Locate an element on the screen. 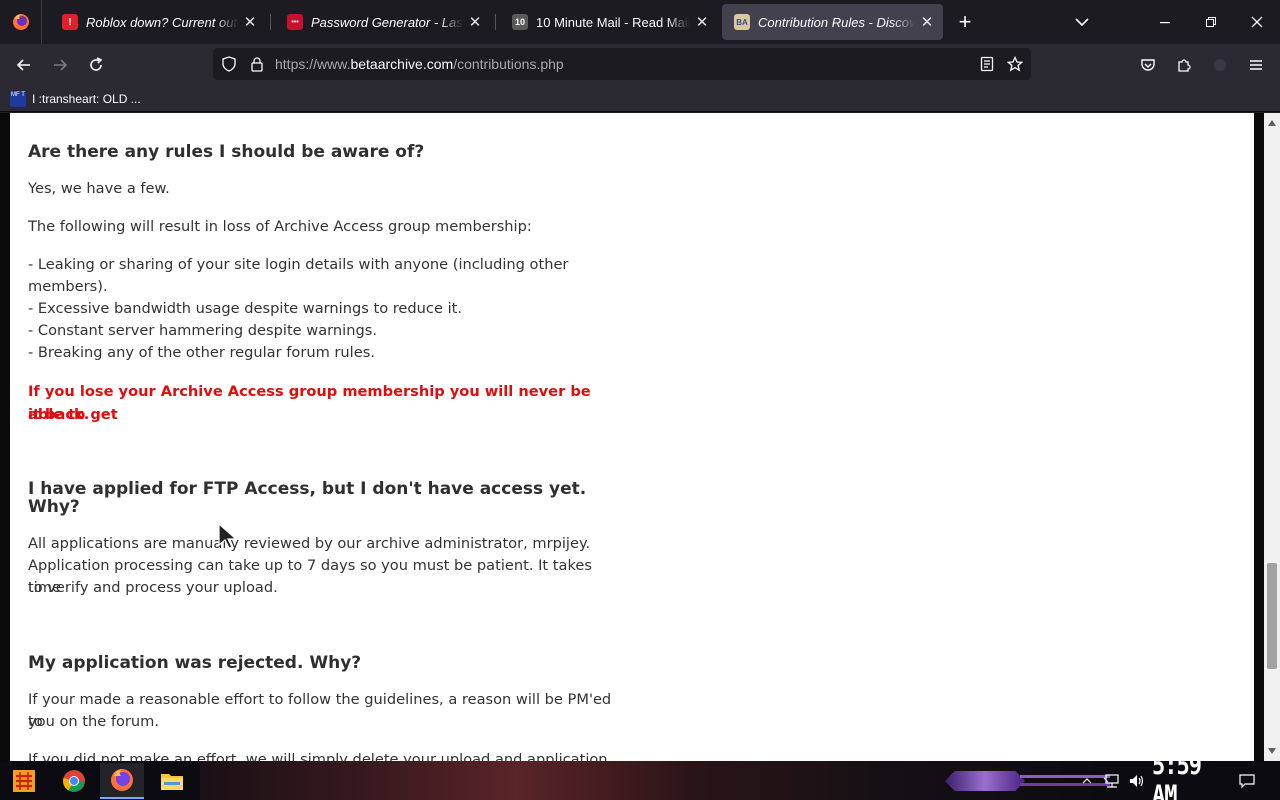 This screenshot has height=800, width=1280. triangle-up-icon is located at coordinates (1272, 123).